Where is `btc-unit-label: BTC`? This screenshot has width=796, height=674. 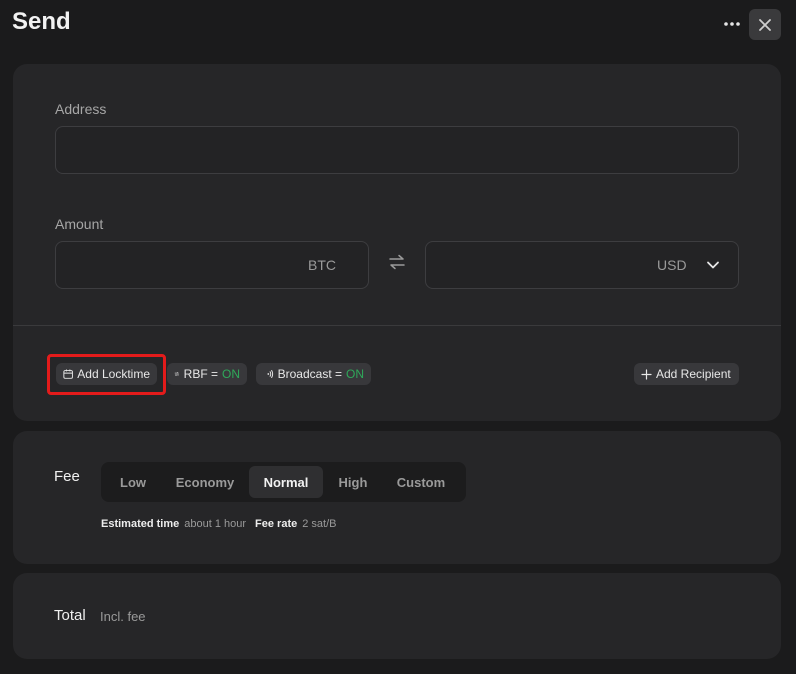 btc-unit-label: BTC is located at coordinates (322, 265).